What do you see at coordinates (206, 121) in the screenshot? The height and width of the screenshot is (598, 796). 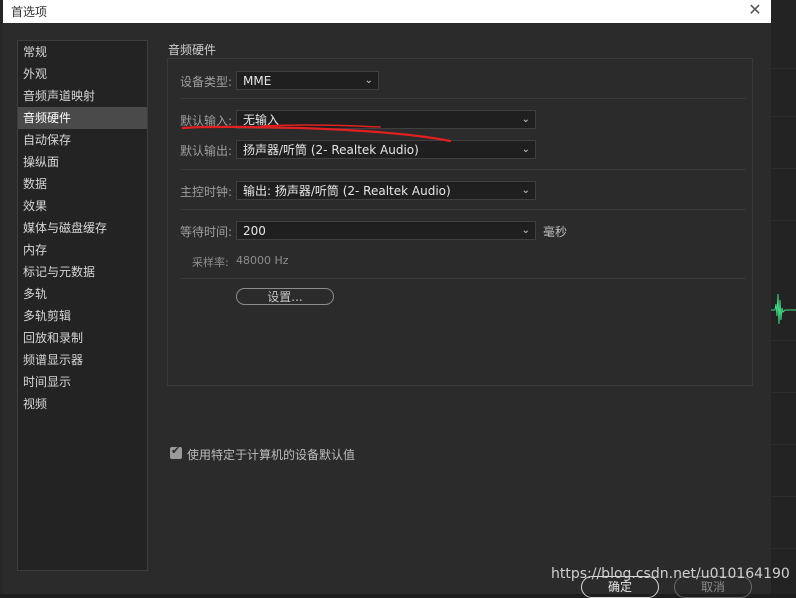 I see `default-input-label: 默认输入:` at bounding box center [206, 121].